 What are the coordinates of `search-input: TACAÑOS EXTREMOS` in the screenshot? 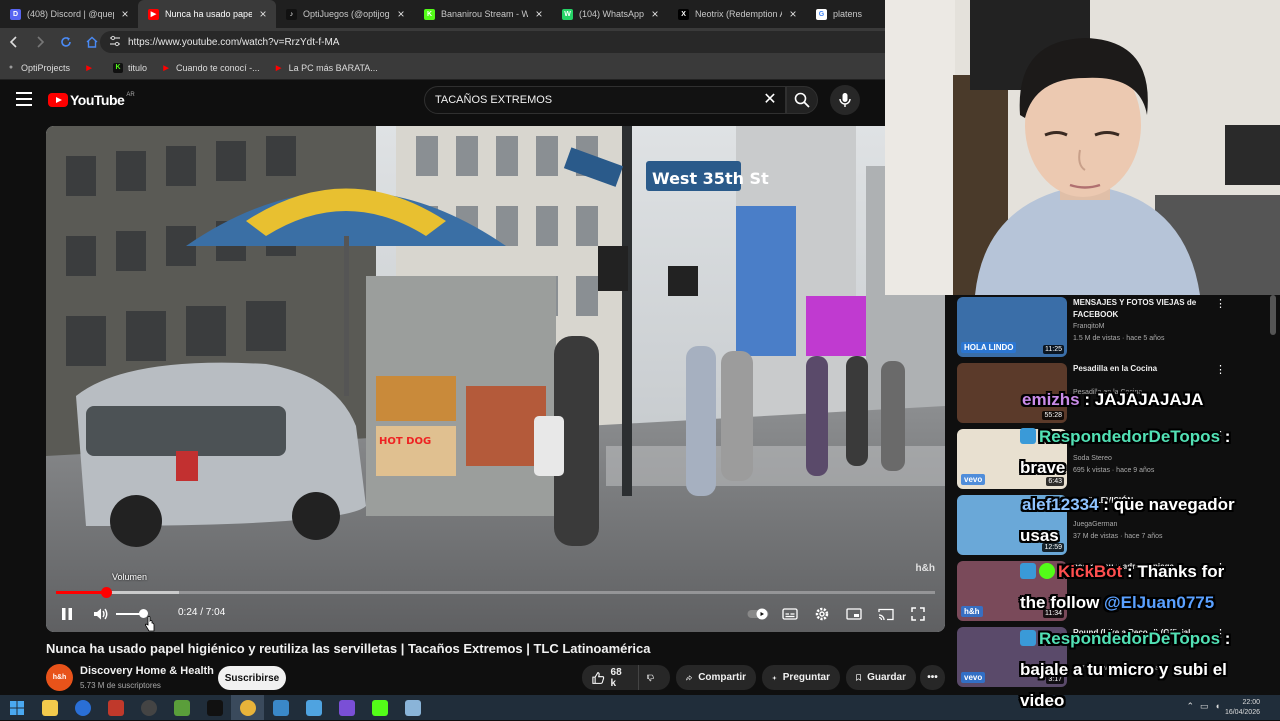 It's located at (605, 100).